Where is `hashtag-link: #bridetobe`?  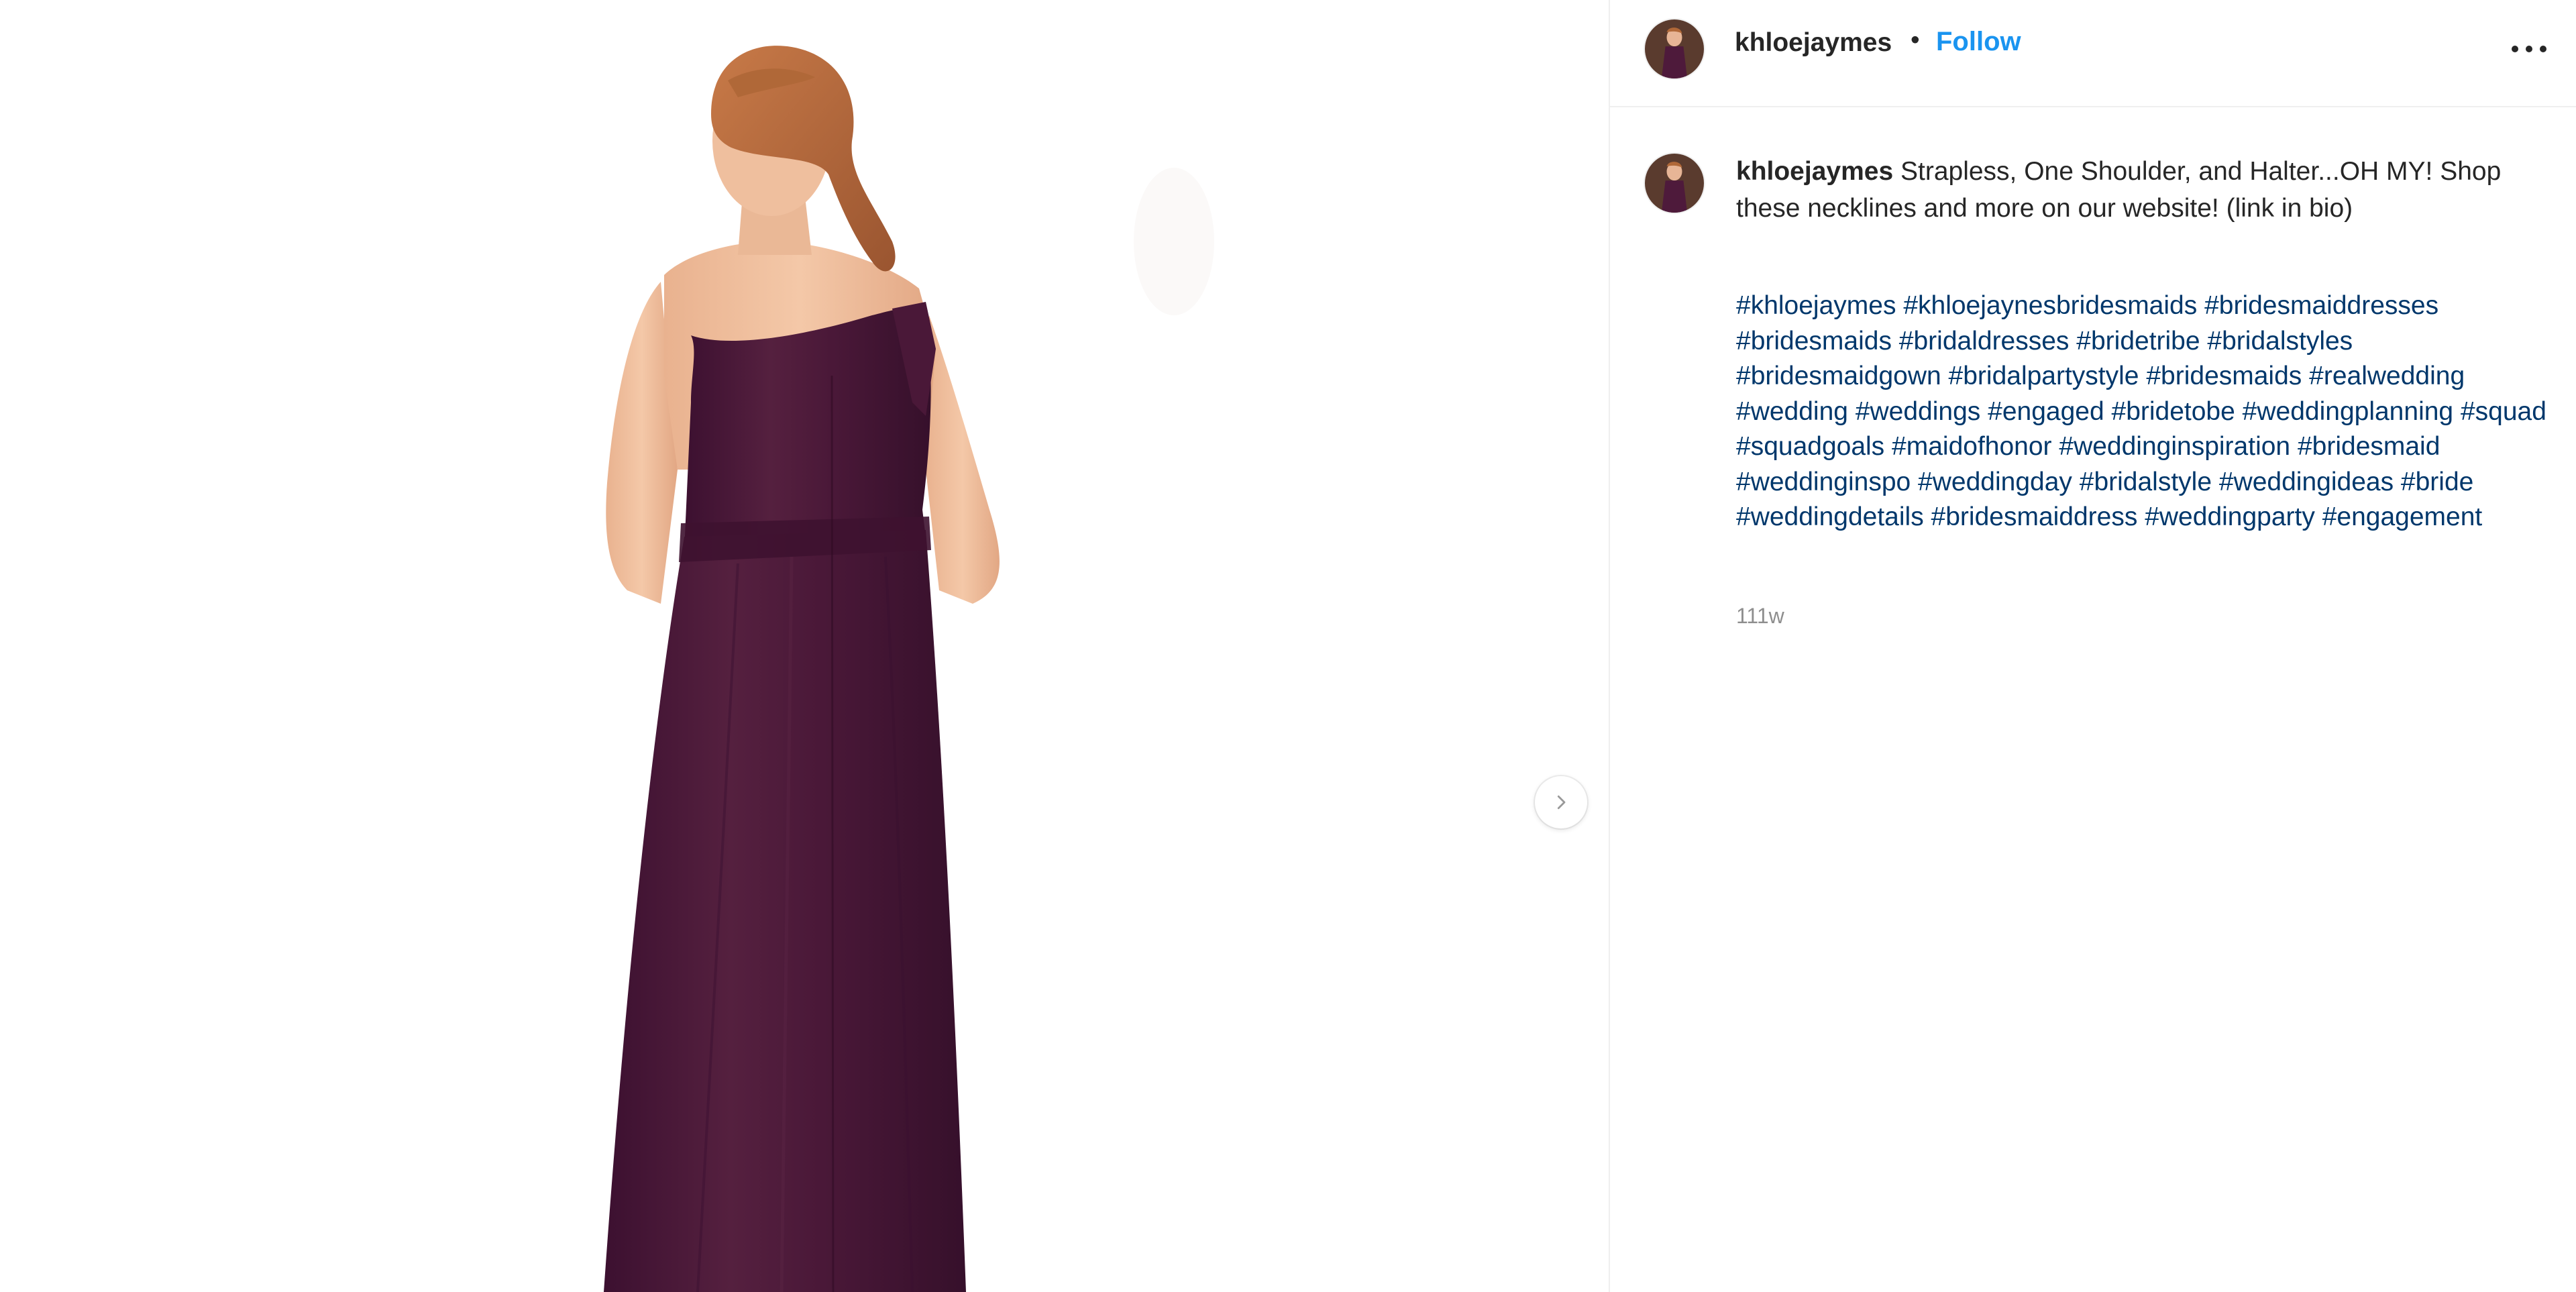
hashtag-link: #bridetobe is located at coordinates (2173, 411).